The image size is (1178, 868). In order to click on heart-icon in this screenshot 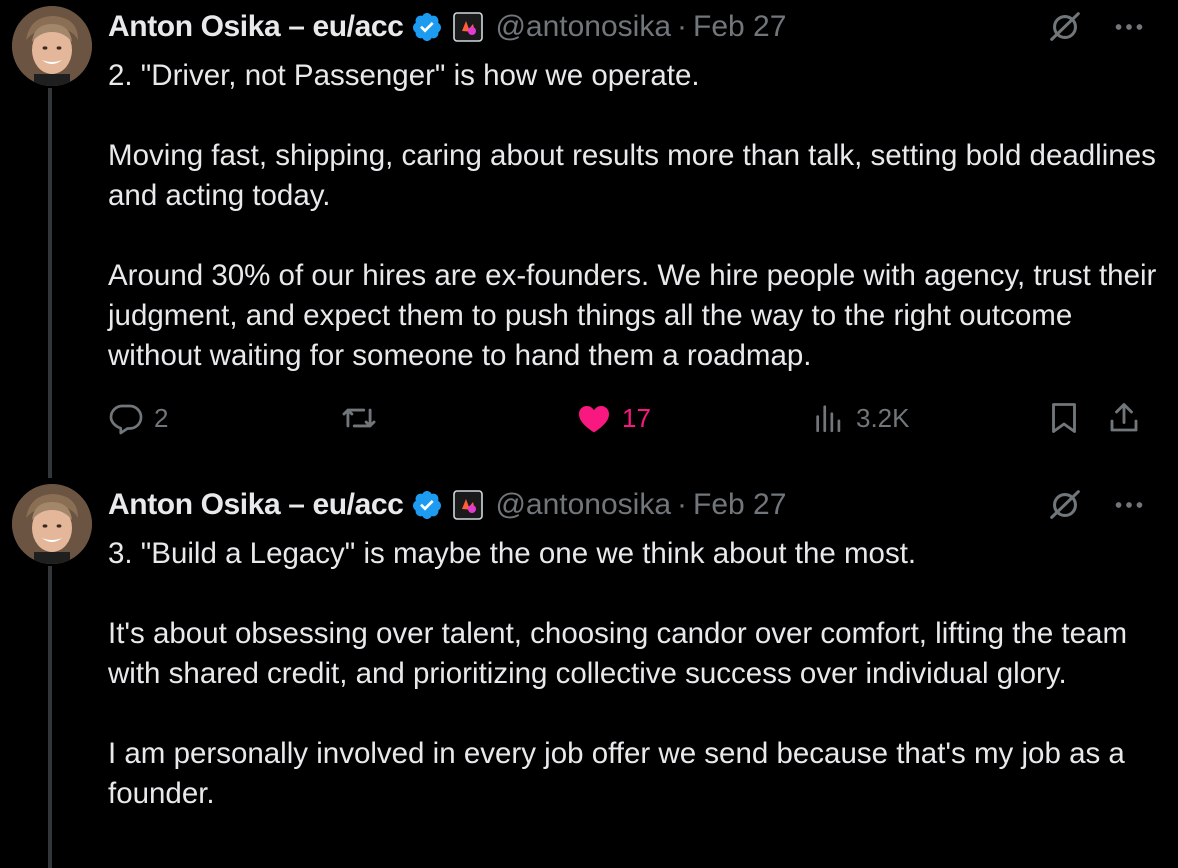, I will do `click(594, 419)`.